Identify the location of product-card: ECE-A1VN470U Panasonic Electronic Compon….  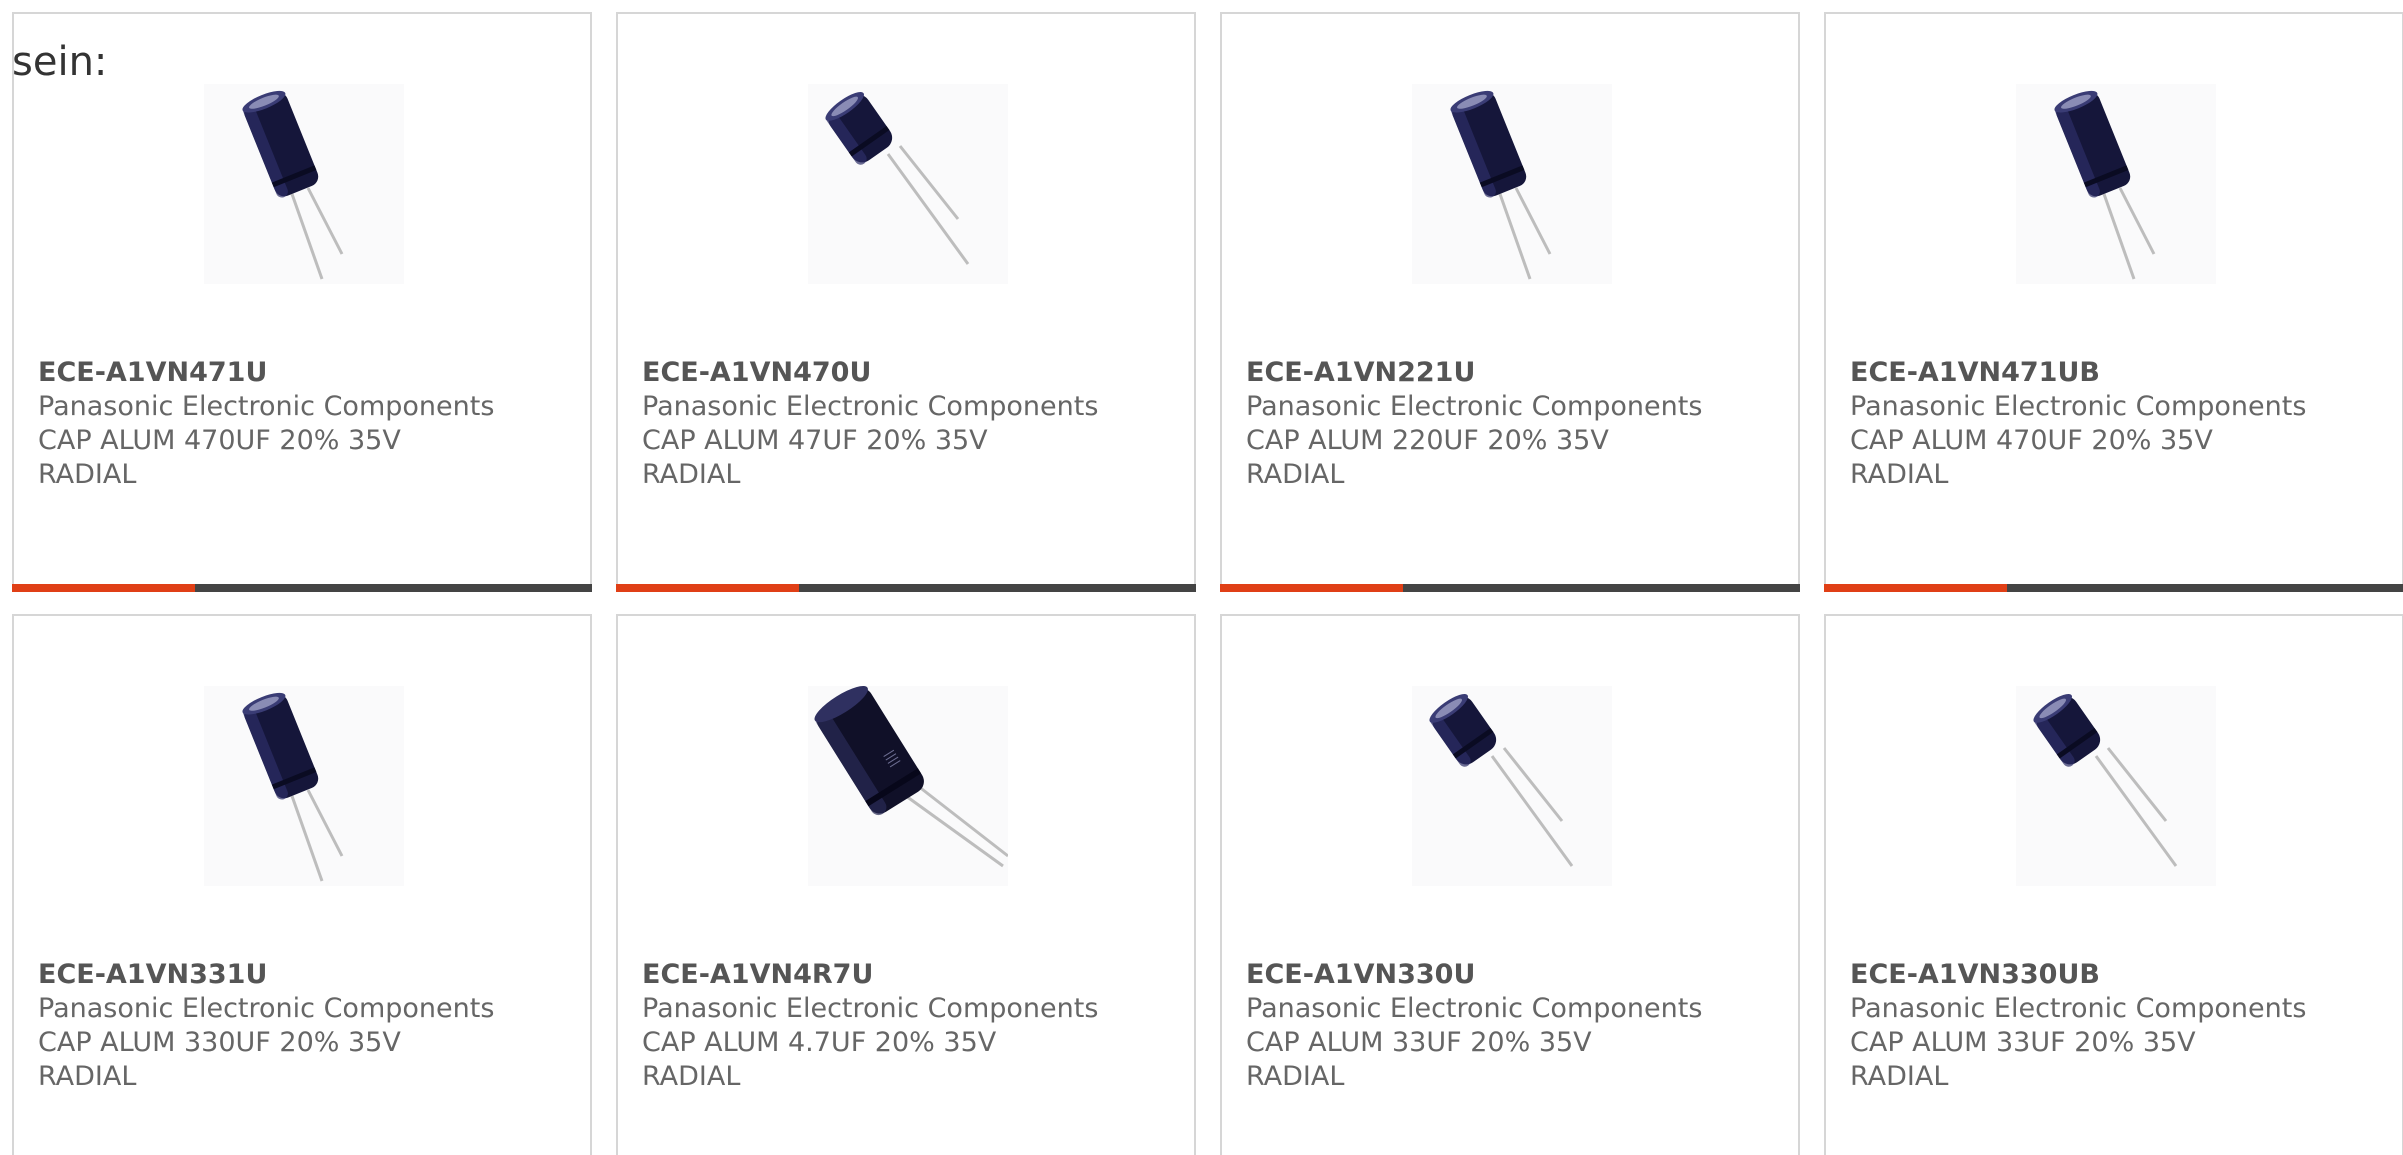
(906, 302).